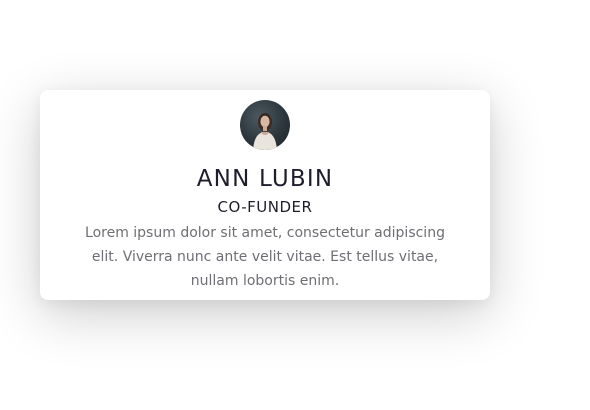  I want to click on profile-name: ANN LUBIN, so click(265, 179).